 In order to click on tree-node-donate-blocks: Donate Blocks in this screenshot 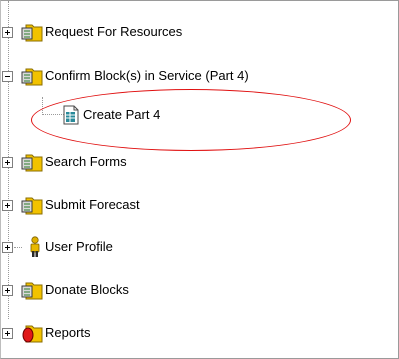, I will do `click(151, 292)`.